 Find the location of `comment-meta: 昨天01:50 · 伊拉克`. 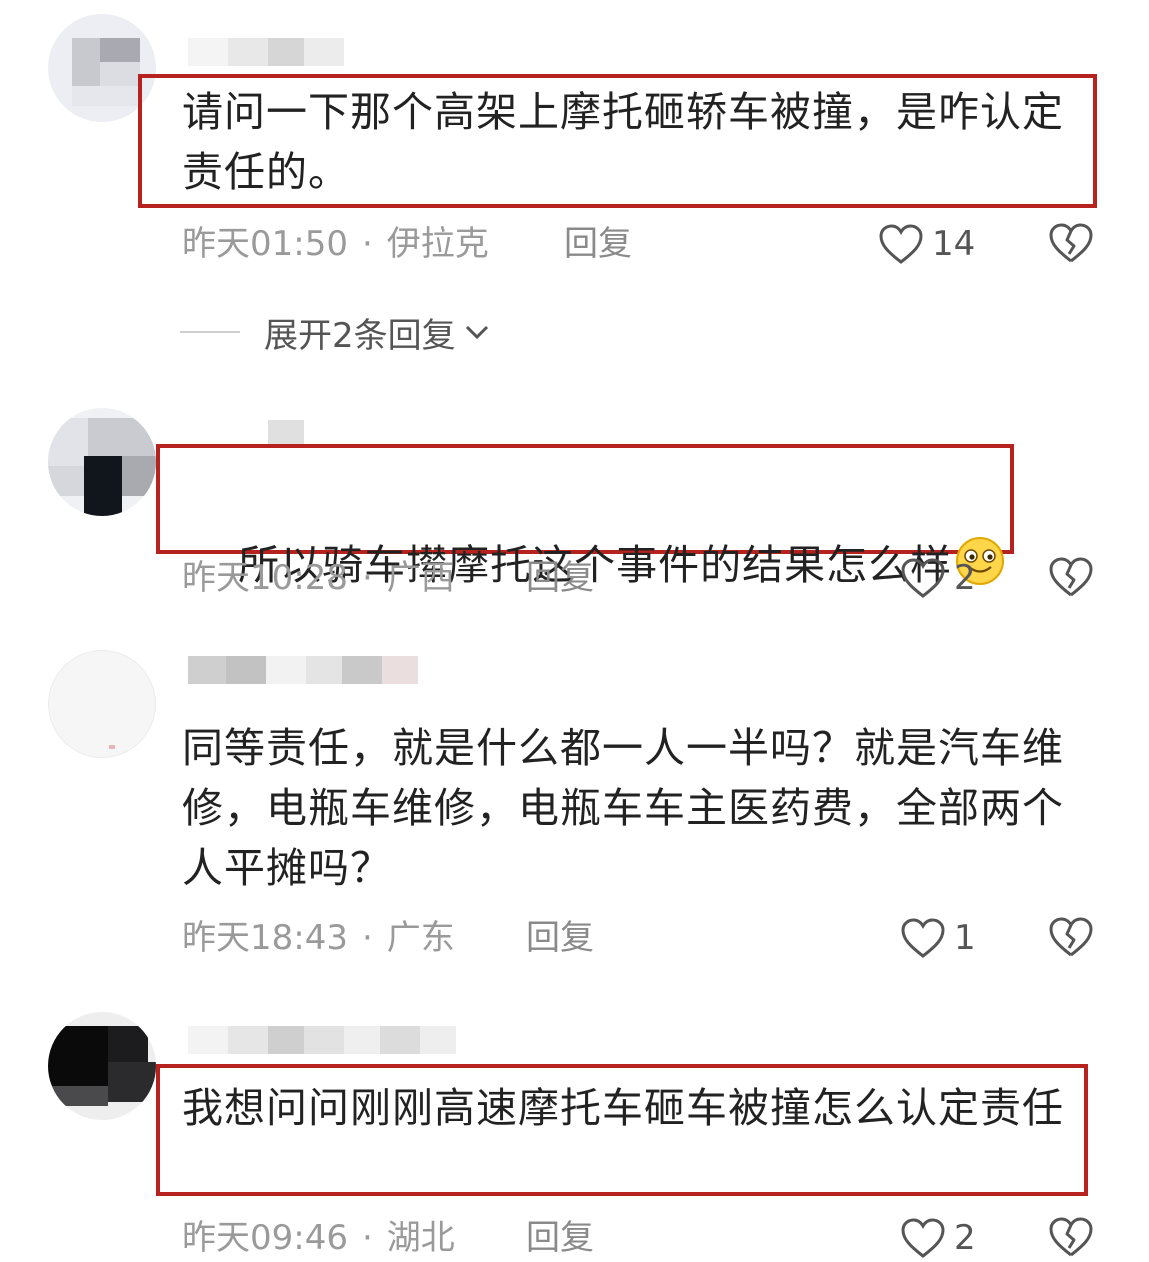

comment-meta: 昨天01:50 · 伊拉克 is located at coordinates (335, 244).